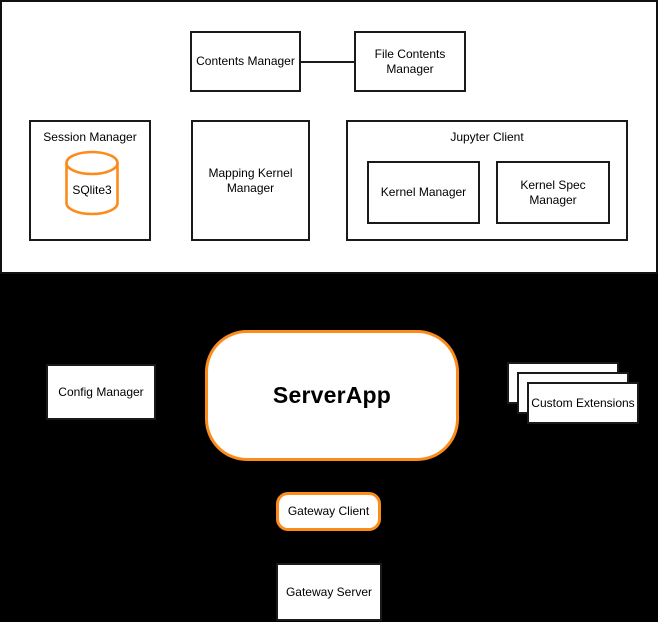 Image resolution: width=658 pixels, height=622 pixels. I want to click on node-custom-extensions: Custom Extensions, so click(583, 403).